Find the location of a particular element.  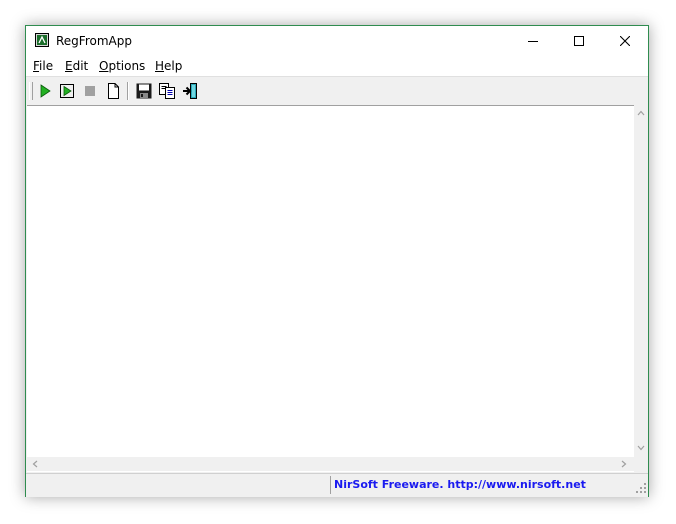

menu-help: Help is located at coordinates (168, 66).